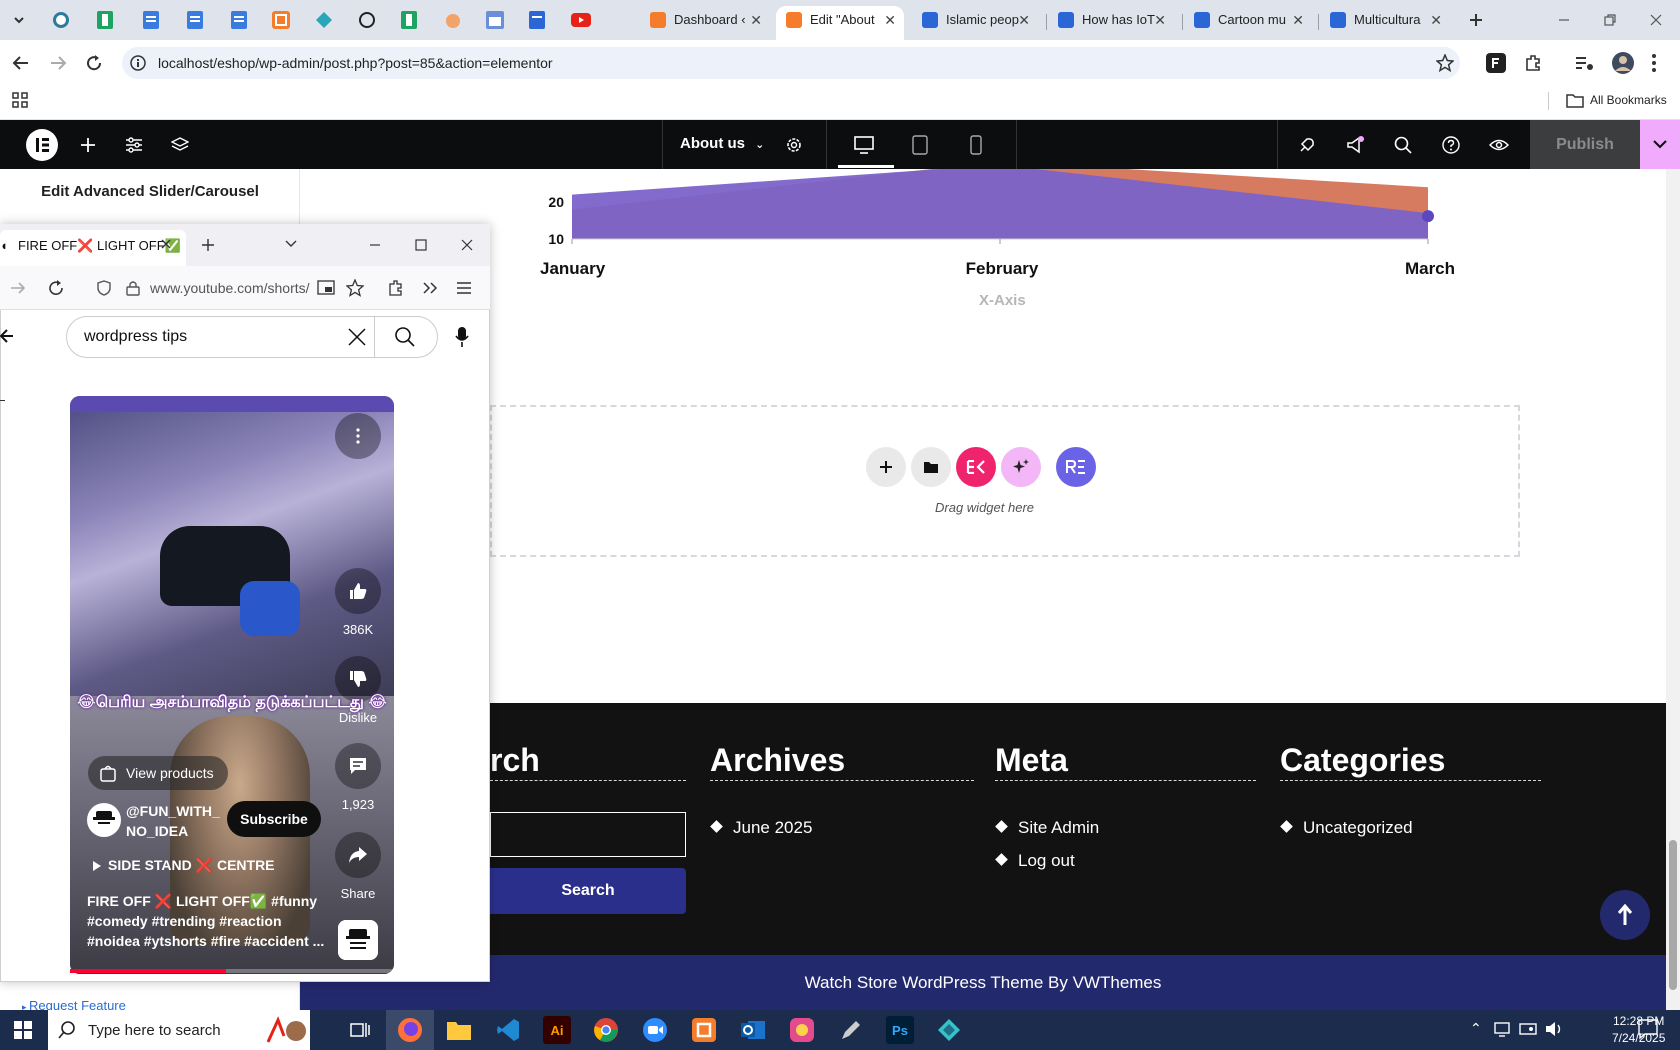 The height and width of the screenshot is (1050, 1680). Describe the element at coordinates (753, 1030) in the screenshot. I see `outlook-icon` at that location.